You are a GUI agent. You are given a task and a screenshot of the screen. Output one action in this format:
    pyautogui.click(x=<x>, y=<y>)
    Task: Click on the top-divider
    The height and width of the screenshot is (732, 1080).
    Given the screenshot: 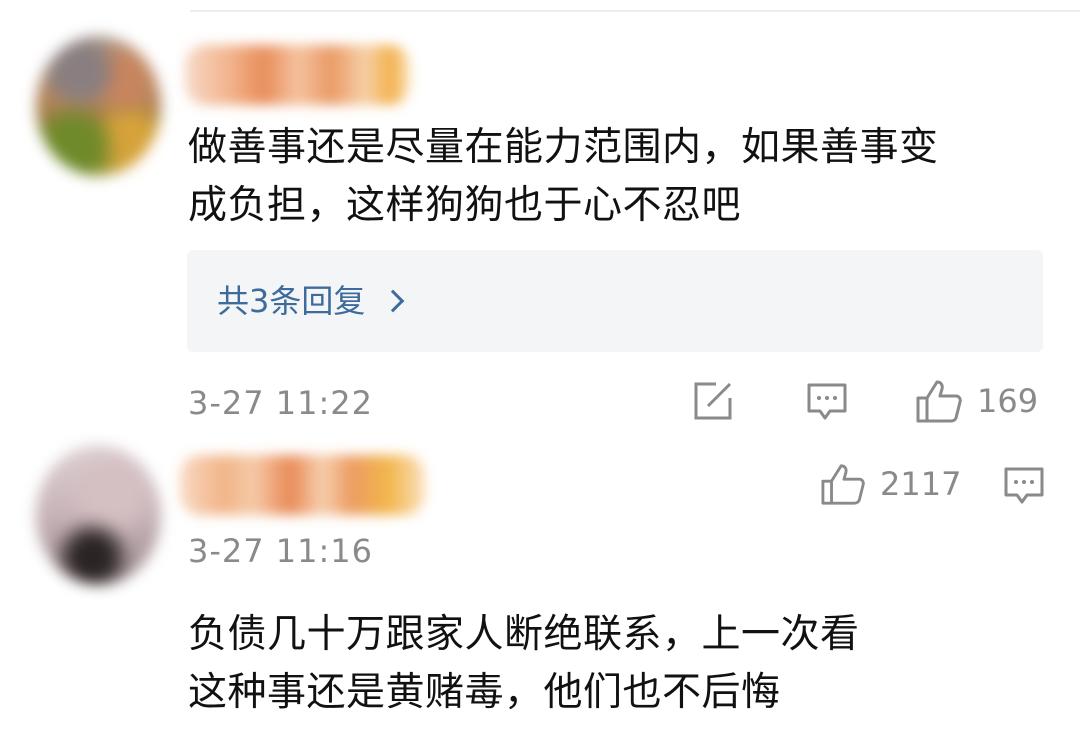 What is the action you would take?
    pyautogui.click(x=635, y=11)
    